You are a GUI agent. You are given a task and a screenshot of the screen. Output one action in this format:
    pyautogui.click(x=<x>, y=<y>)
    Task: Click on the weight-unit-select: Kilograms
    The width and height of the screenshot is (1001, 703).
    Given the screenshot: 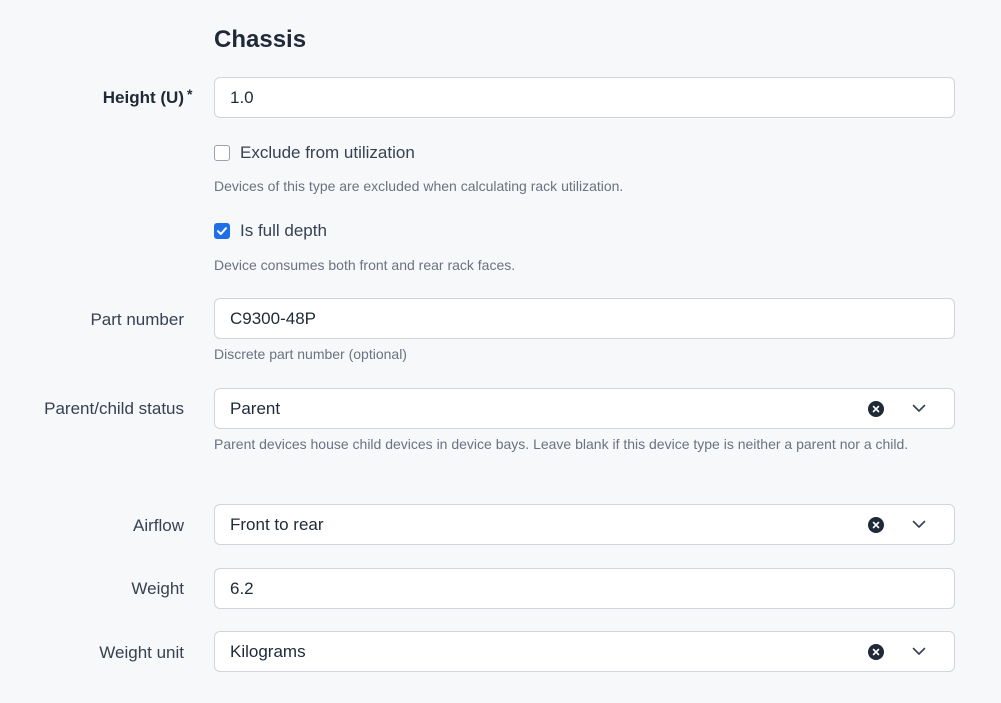 What is the action you would take?
    pyautogui.click(x=584, y=651)
    